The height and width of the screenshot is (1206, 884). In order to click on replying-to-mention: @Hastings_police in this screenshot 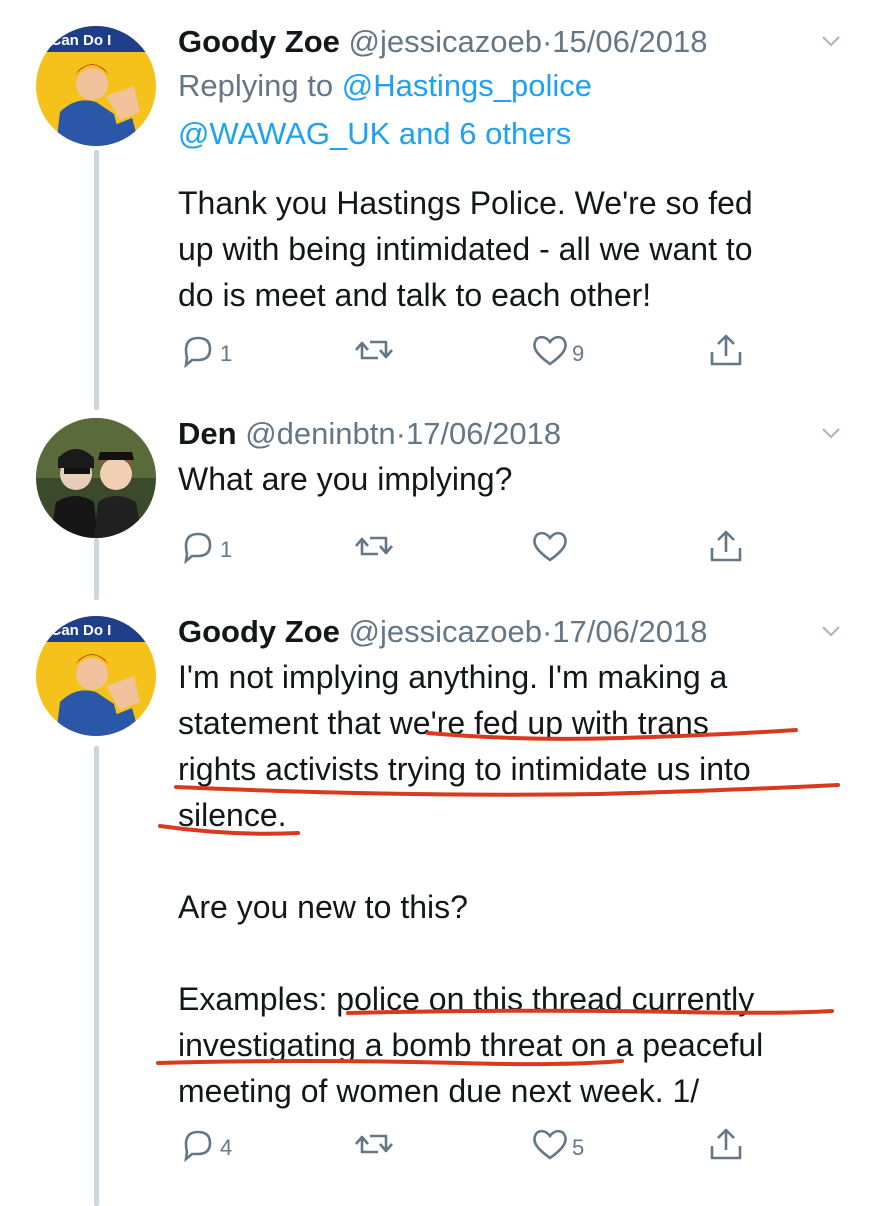, I will do `click(467, 85)`.